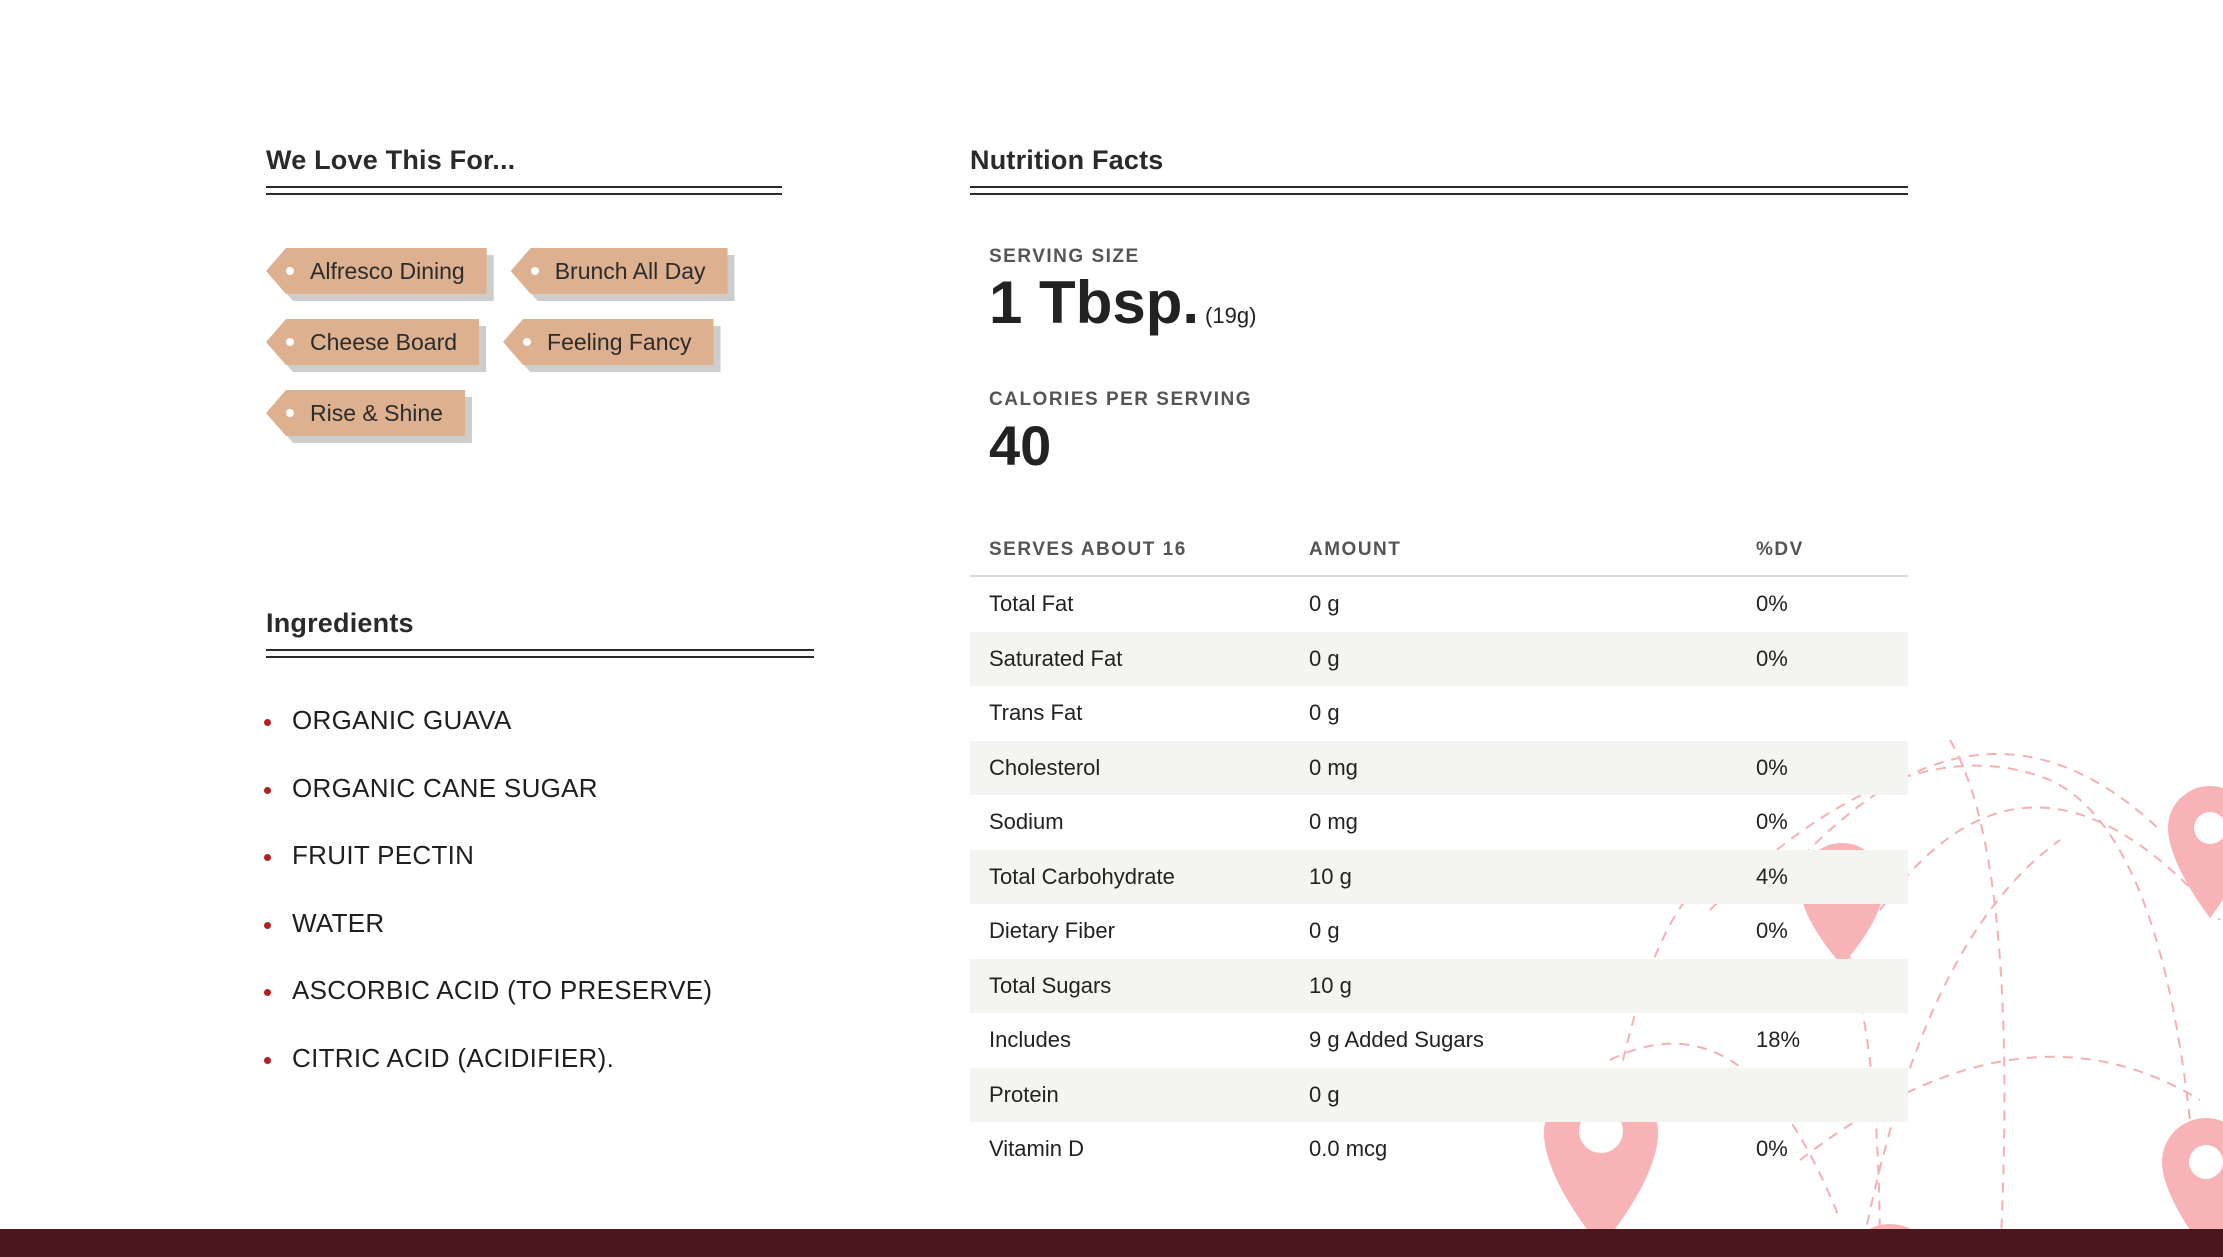 The image size is (2223, 1257). Describe the element at coordinates (488, 942) in the screenshot. I see `ingredient-item: WATER` at that location.